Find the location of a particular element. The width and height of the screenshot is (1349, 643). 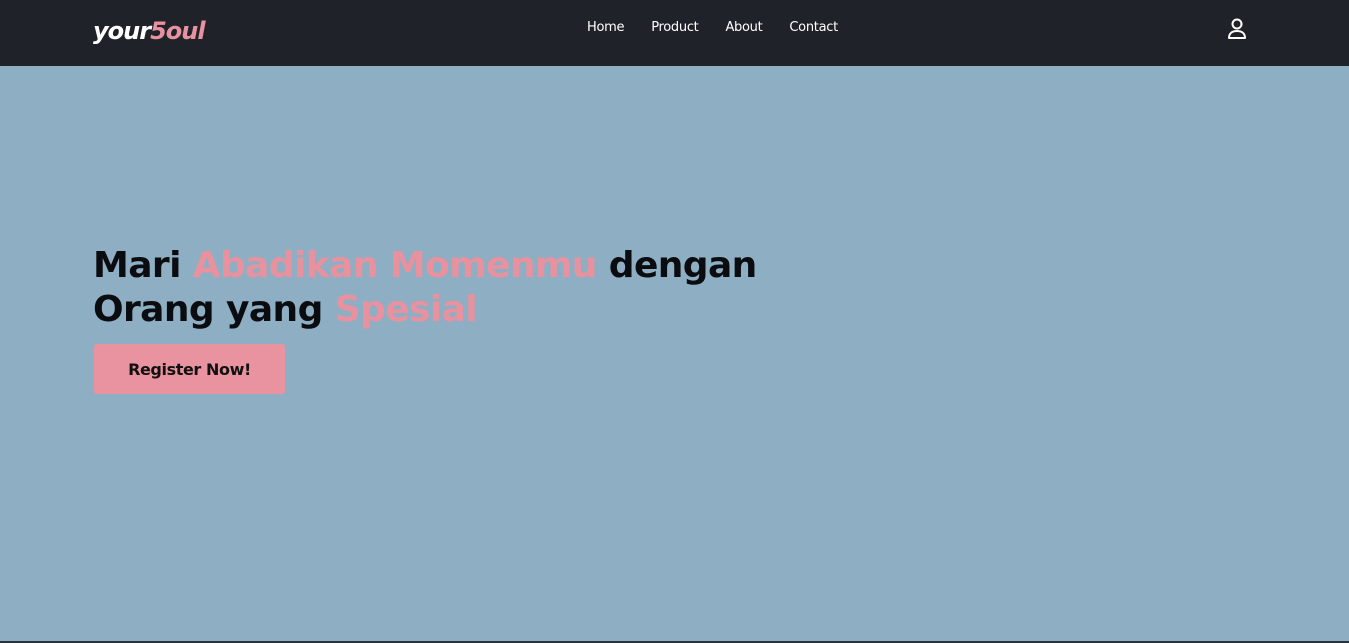

nav-link-contact: Contact is located at coordinates (813, 28).